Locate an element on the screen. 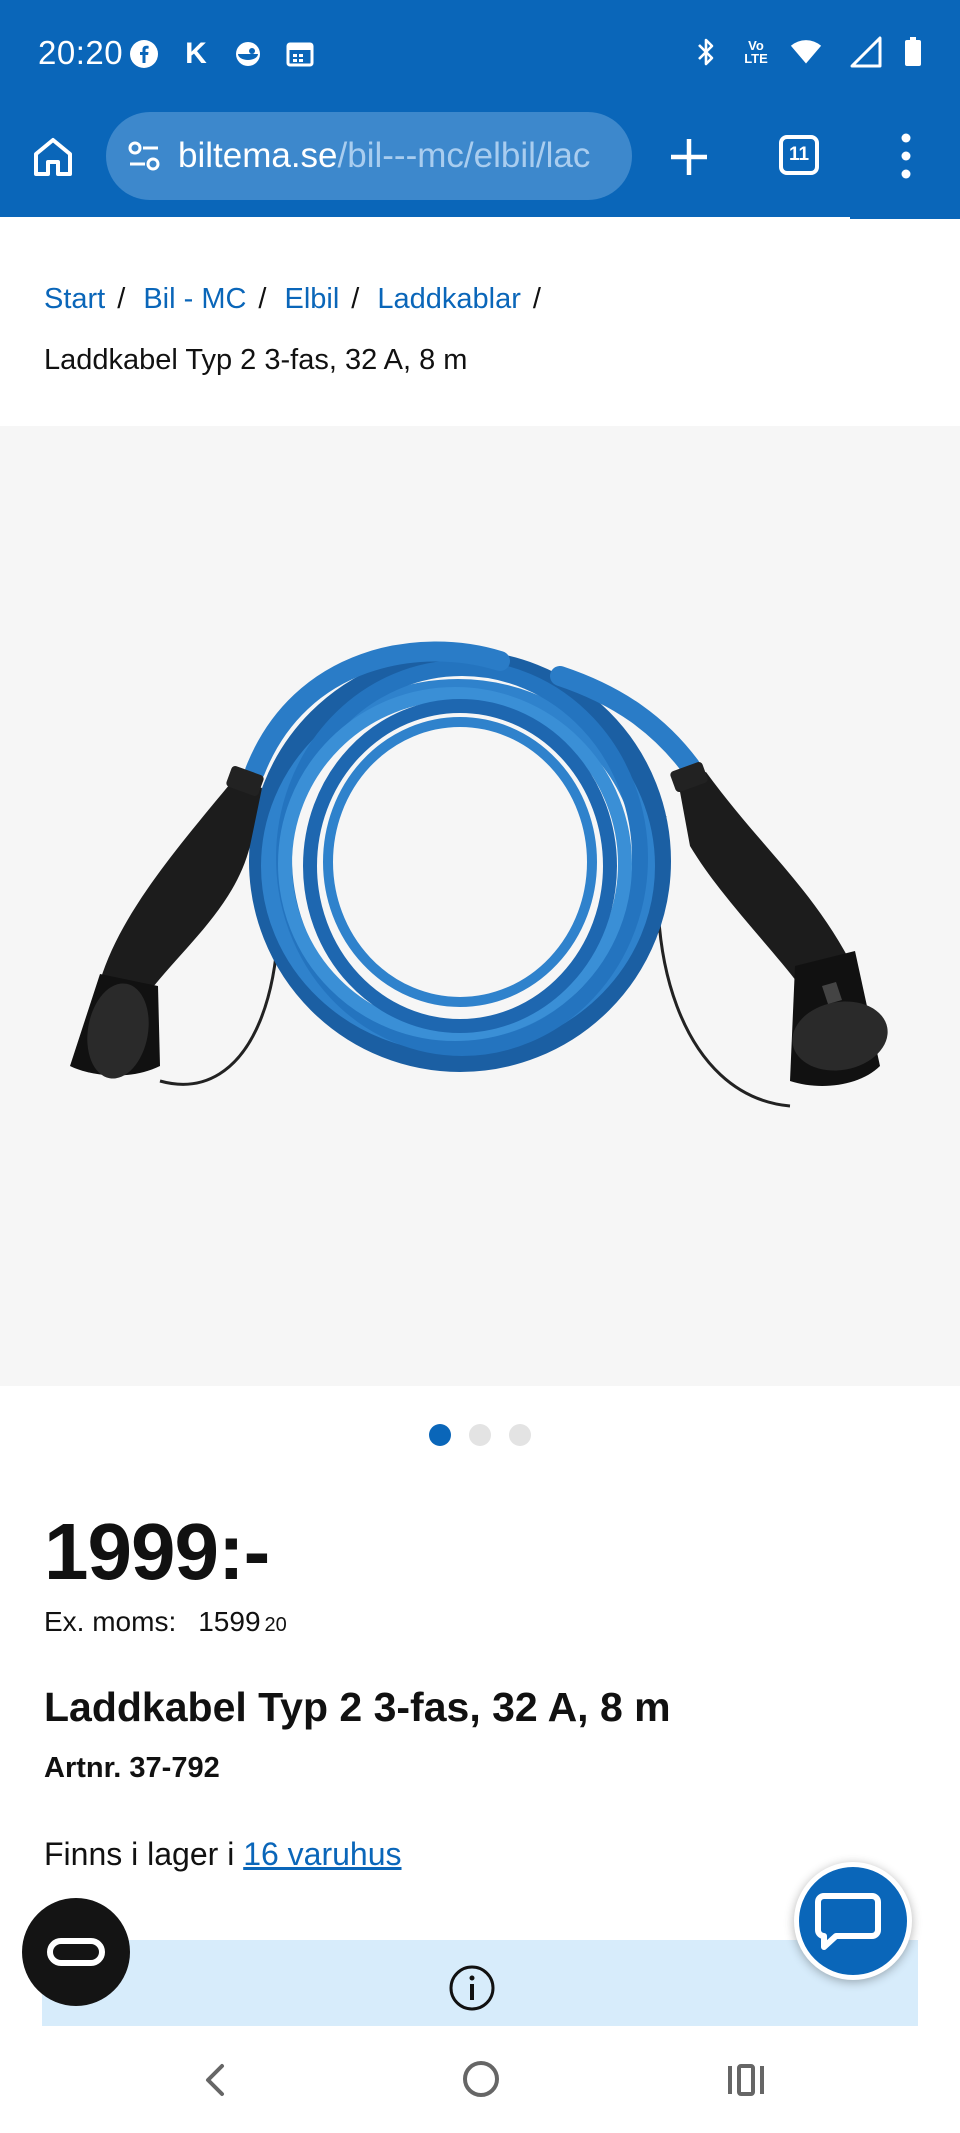 The height and width of the screenshot is (2133, 960). back-chevron-icon is located at coordinates (215, 2080).